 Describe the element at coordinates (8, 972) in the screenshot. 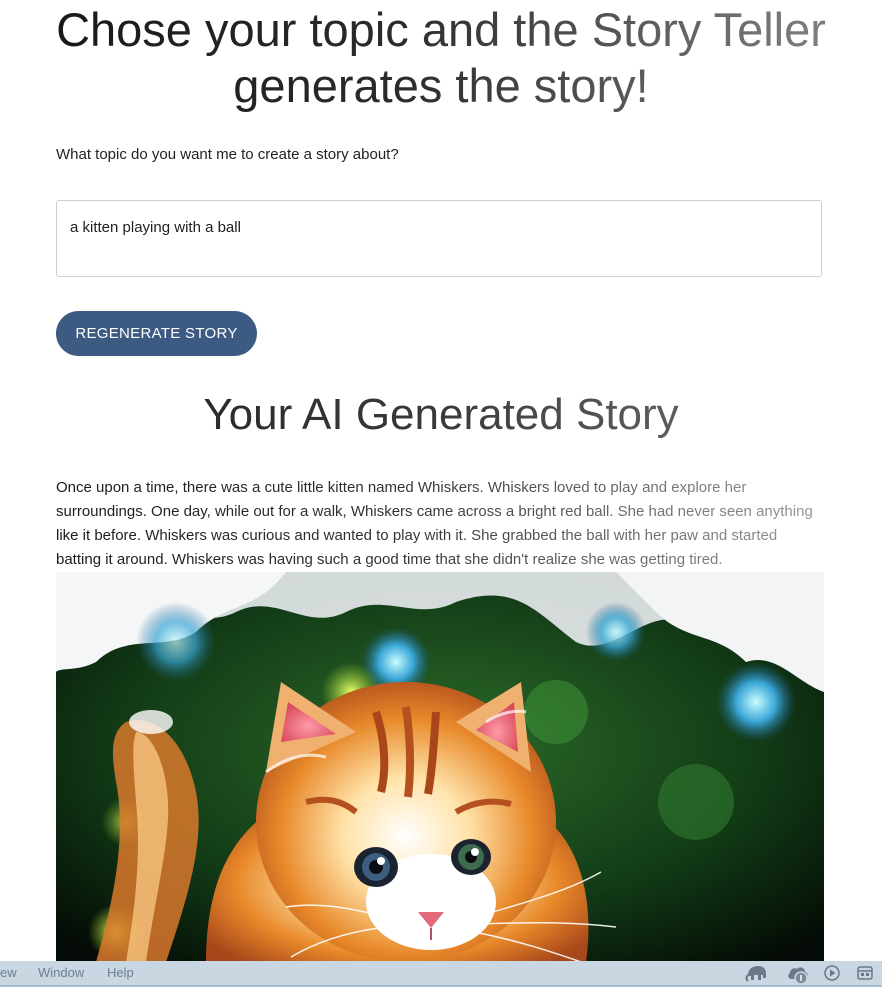

I see `menu-item-view: ew` at that location.